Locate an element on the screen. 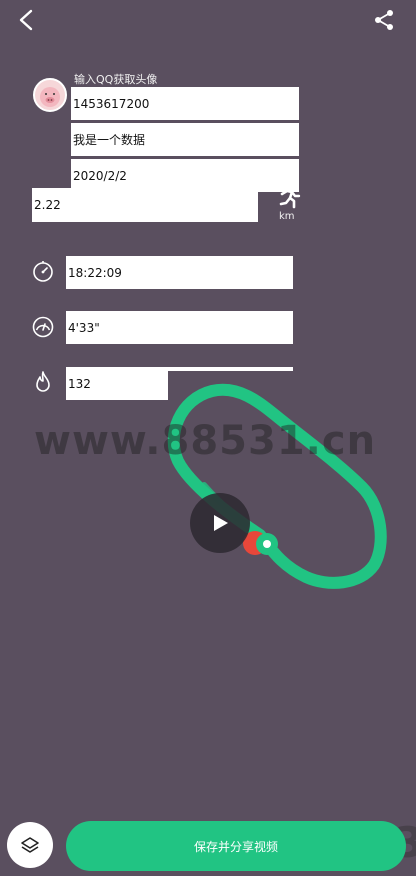 The image size is (416, 876). play-button is located at coordinates (220, 523).